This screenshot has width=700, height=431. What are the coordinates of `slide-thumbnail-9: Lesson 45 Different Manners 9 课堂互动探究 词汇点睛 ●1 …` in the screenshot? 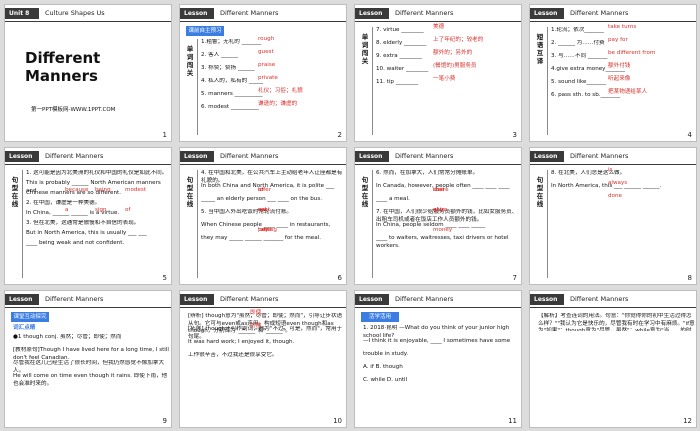 It's located at (88, 359).